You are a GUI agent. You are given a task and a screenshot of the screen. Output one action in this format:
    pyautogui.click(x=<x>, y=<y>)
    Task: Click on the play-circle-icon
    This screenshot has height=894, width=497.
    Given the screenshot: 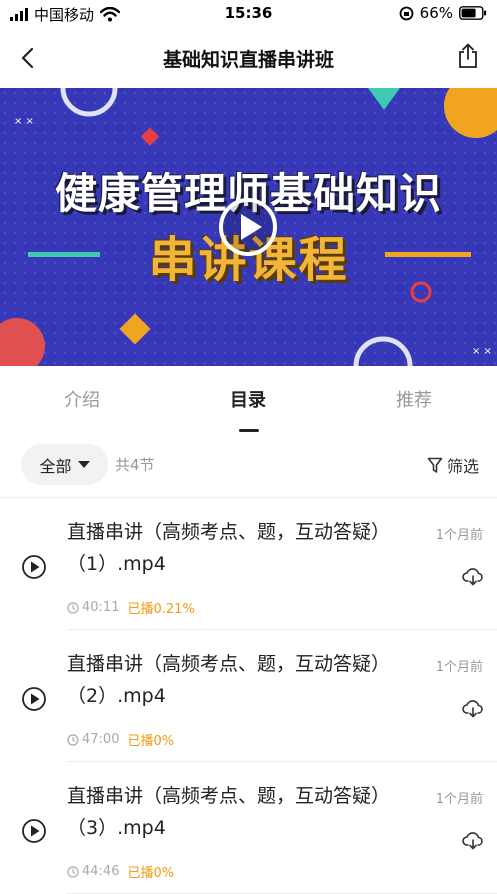 What is the action you would take?
    pyautogui.click(x=248, y=227)
    